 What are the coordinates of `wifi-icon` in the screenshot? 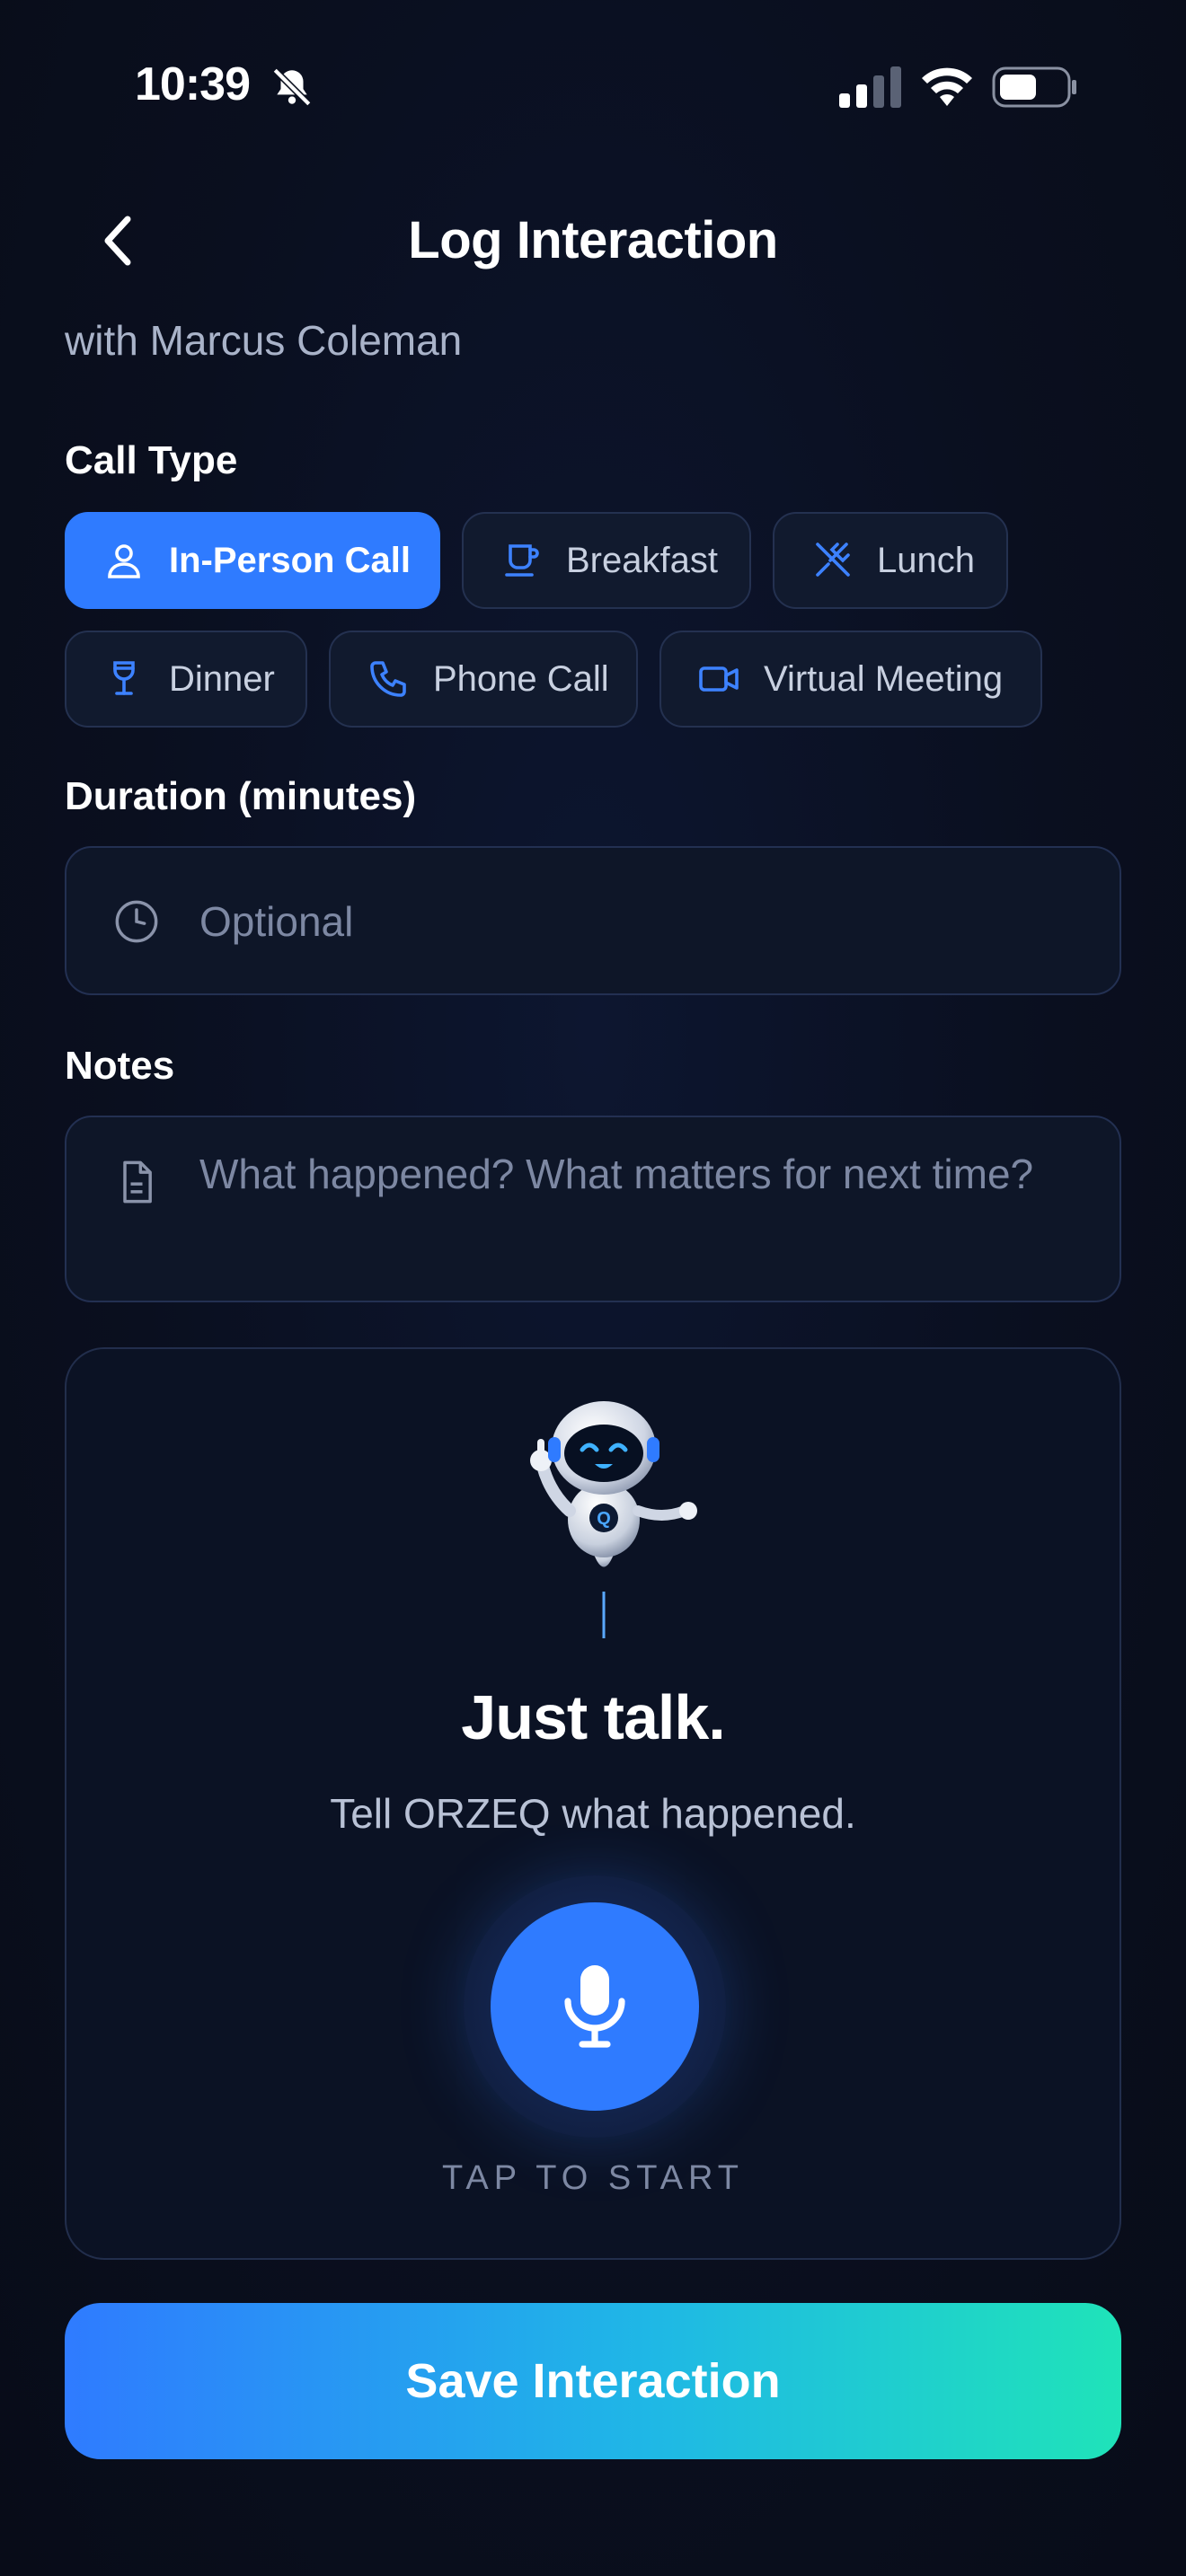 It's located at (947, 86).